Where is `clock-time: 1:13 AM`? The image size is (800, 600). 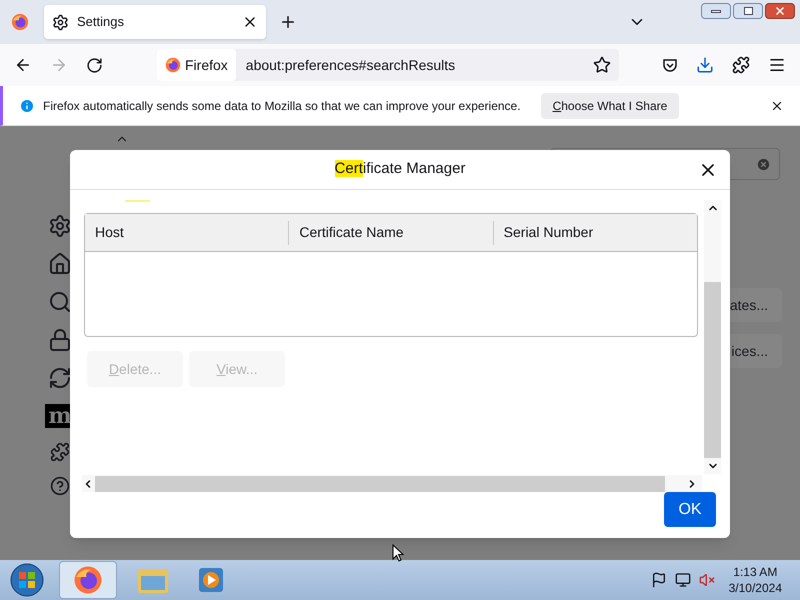 clock-time: 1:13 AM is located at coordinates (755, 572).